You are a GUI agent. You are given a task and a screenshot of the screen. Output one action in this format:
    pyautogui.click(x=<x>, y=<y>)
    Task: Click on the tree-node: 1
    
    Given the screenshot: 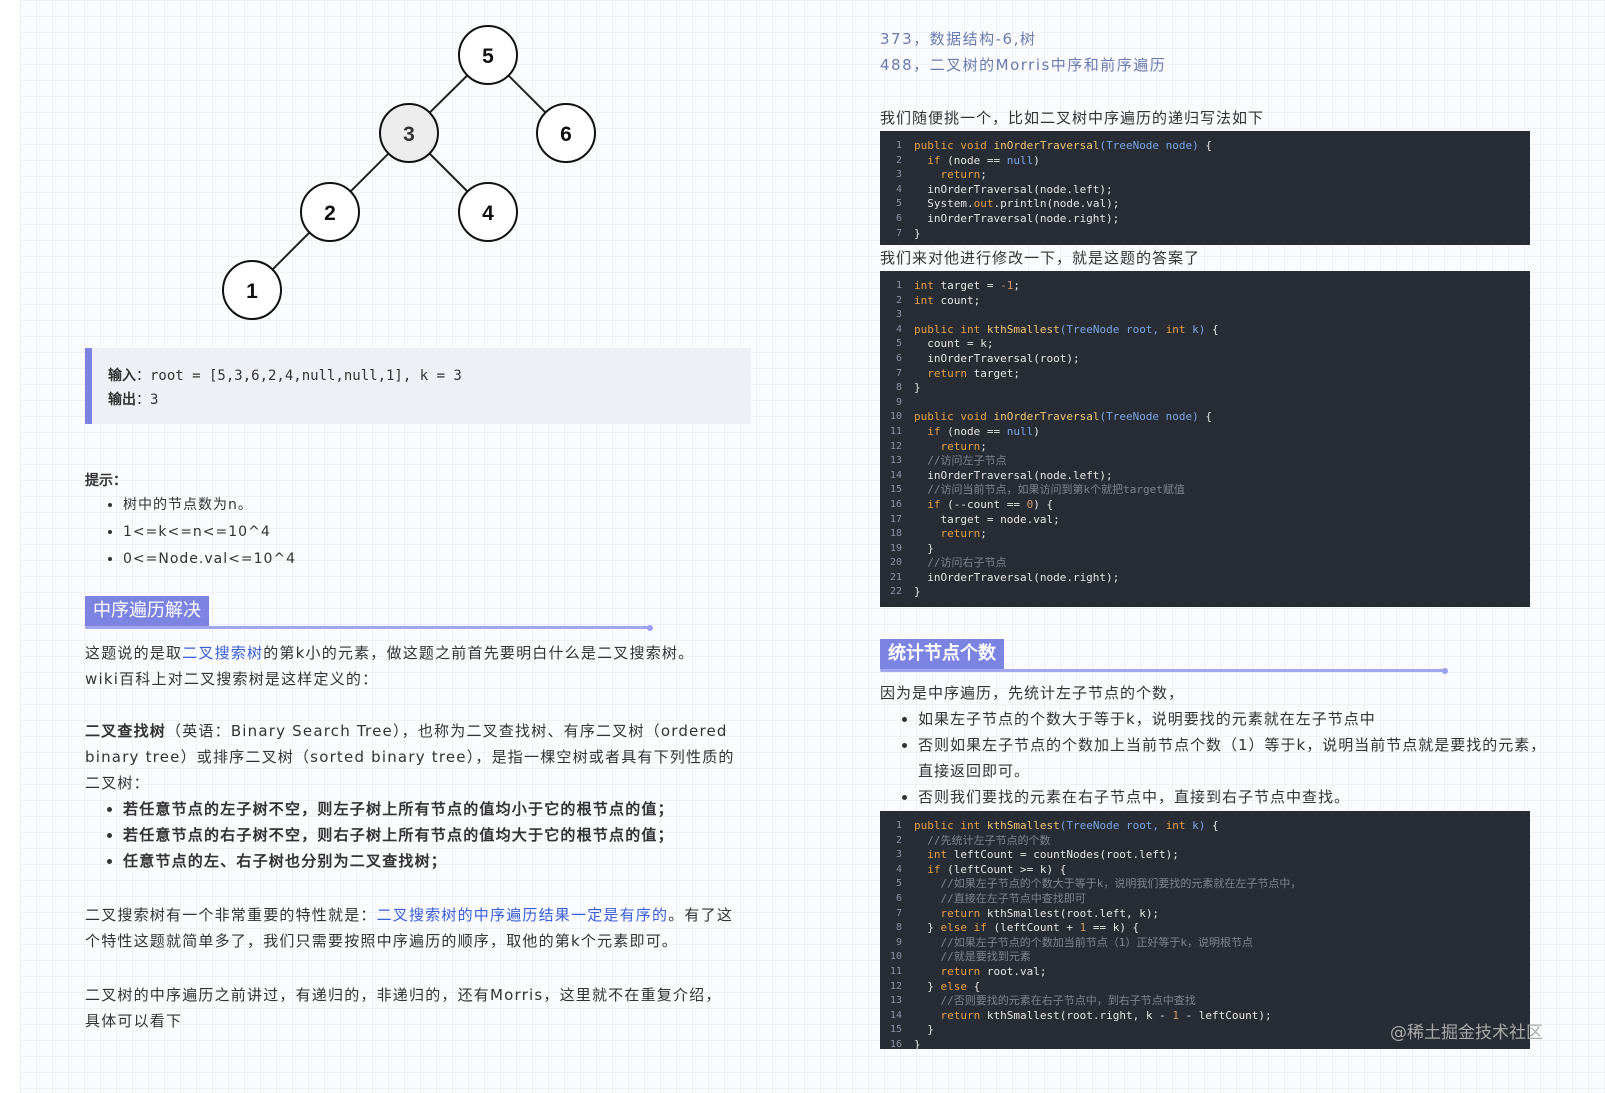 What is the action you would take?
    pyautogui.click(x=252, y=290)
    